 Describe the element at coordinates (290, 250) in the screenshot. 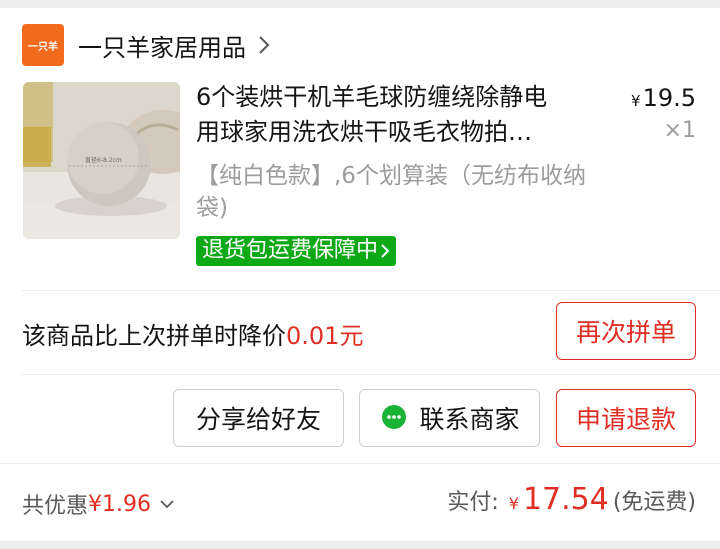

I see `badge-label: 退货包运费保障中` at that location.